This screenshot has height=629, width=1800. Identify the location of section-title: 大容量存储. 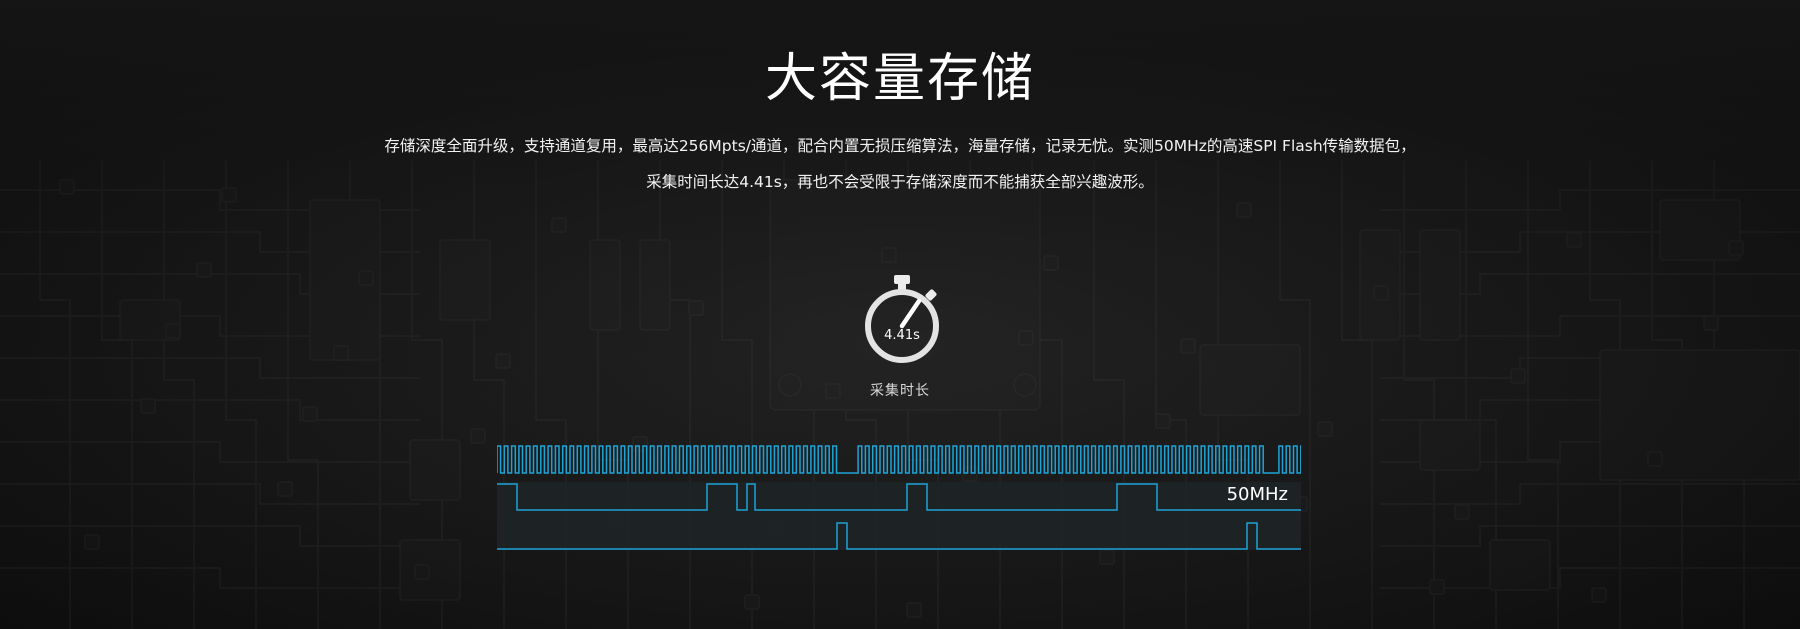
(899, 79).